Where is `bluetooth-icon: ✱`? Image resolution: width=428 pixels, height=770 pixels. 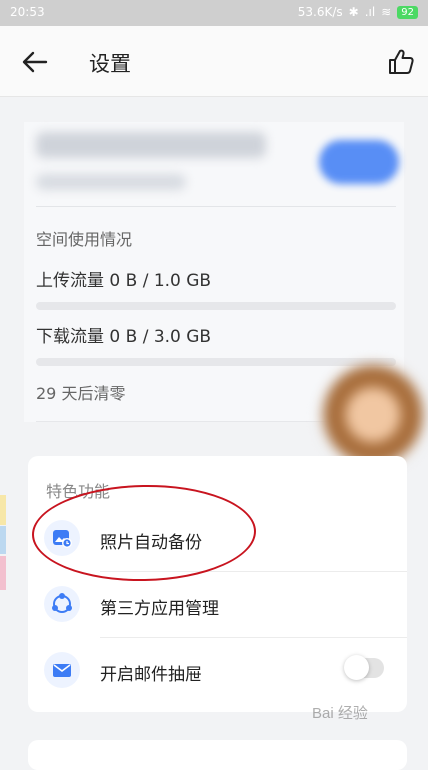
bluetooth-icon: ✱ is located at coordinates (353, 12).